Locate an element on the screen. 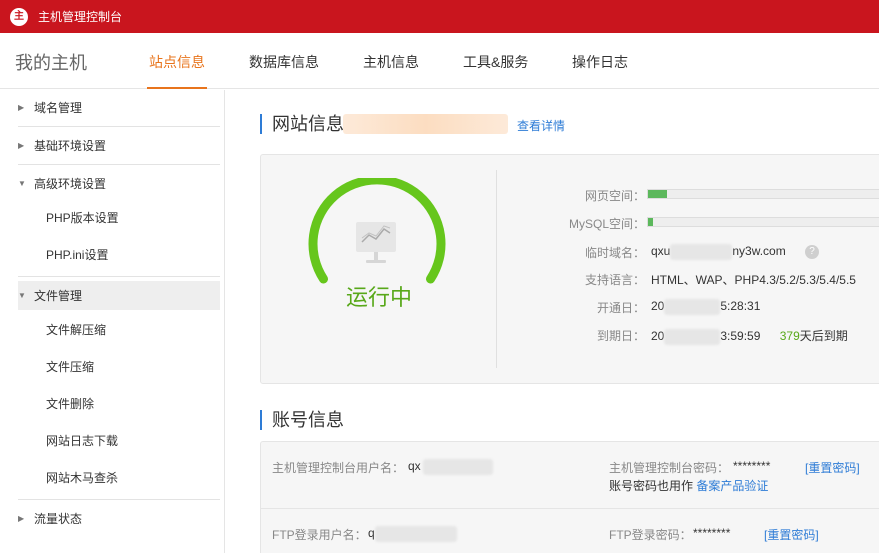  reset-ftp-password-link: [重置密码] is located at coordinates (791, 534).